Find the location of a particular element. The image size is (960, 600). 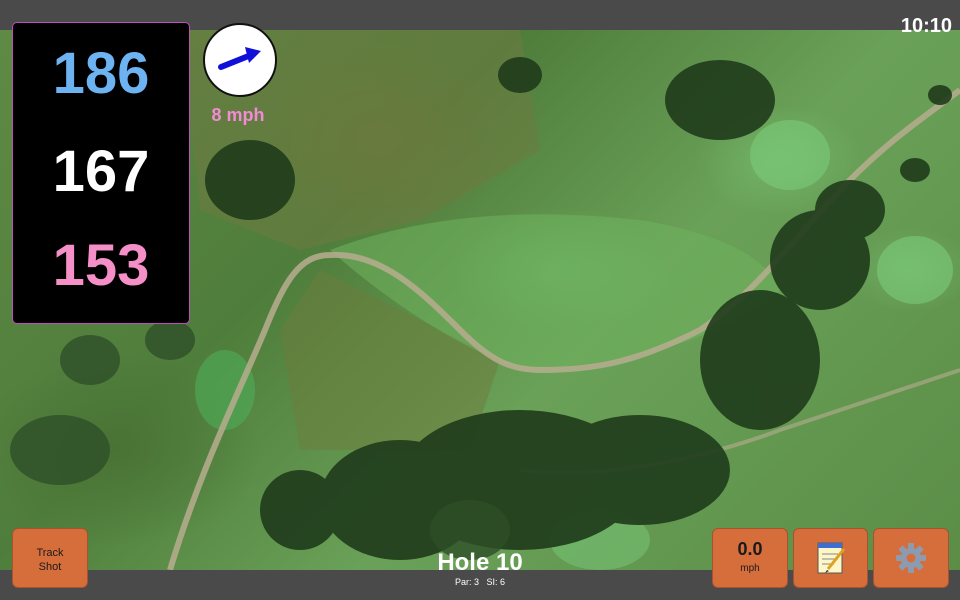

middle-distance: 167 is located at coordinates (101, 171).